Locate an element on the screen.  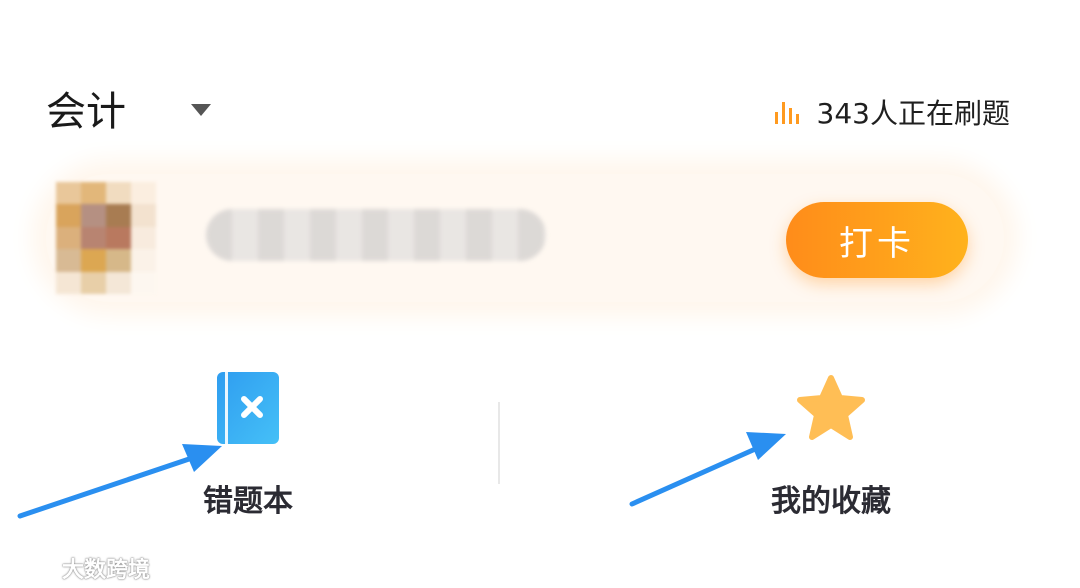
subject-selector: 会计 is located at coordinates (86, 112).